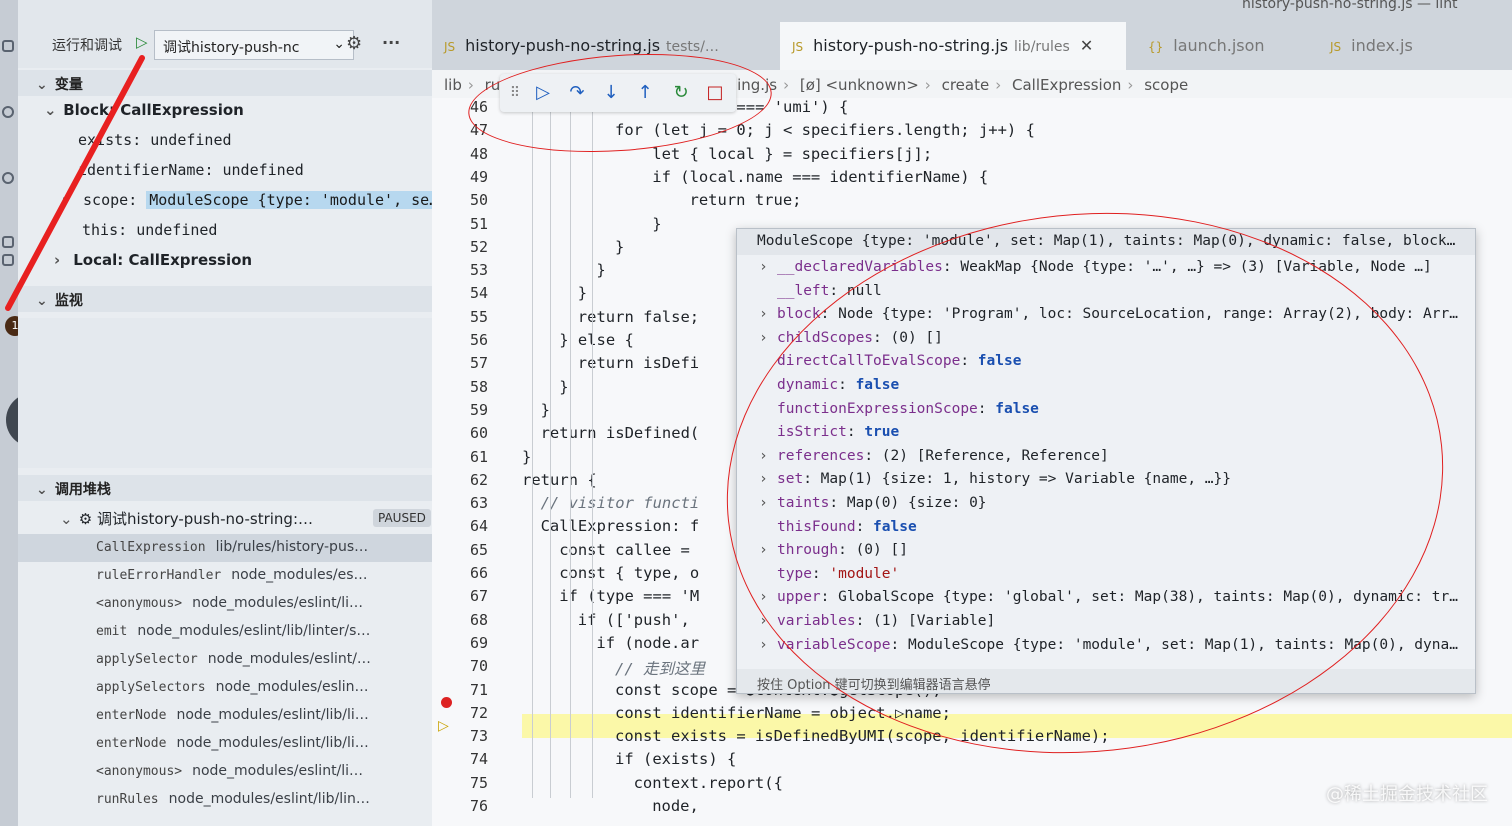  Describe the element at coordinates (559, 479) in the screenshot. I see `code-line: return {` at that location.